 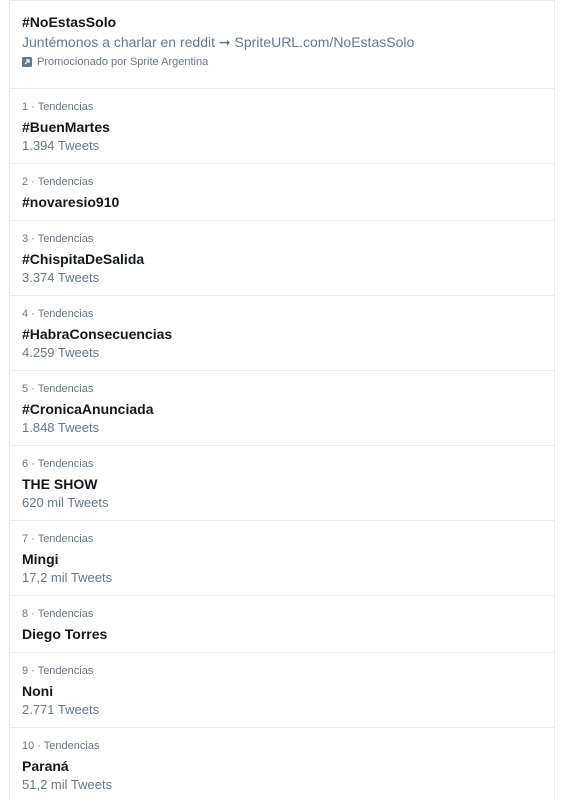 I want to click on trend-name: Mingi, so click(x=288, y=559).